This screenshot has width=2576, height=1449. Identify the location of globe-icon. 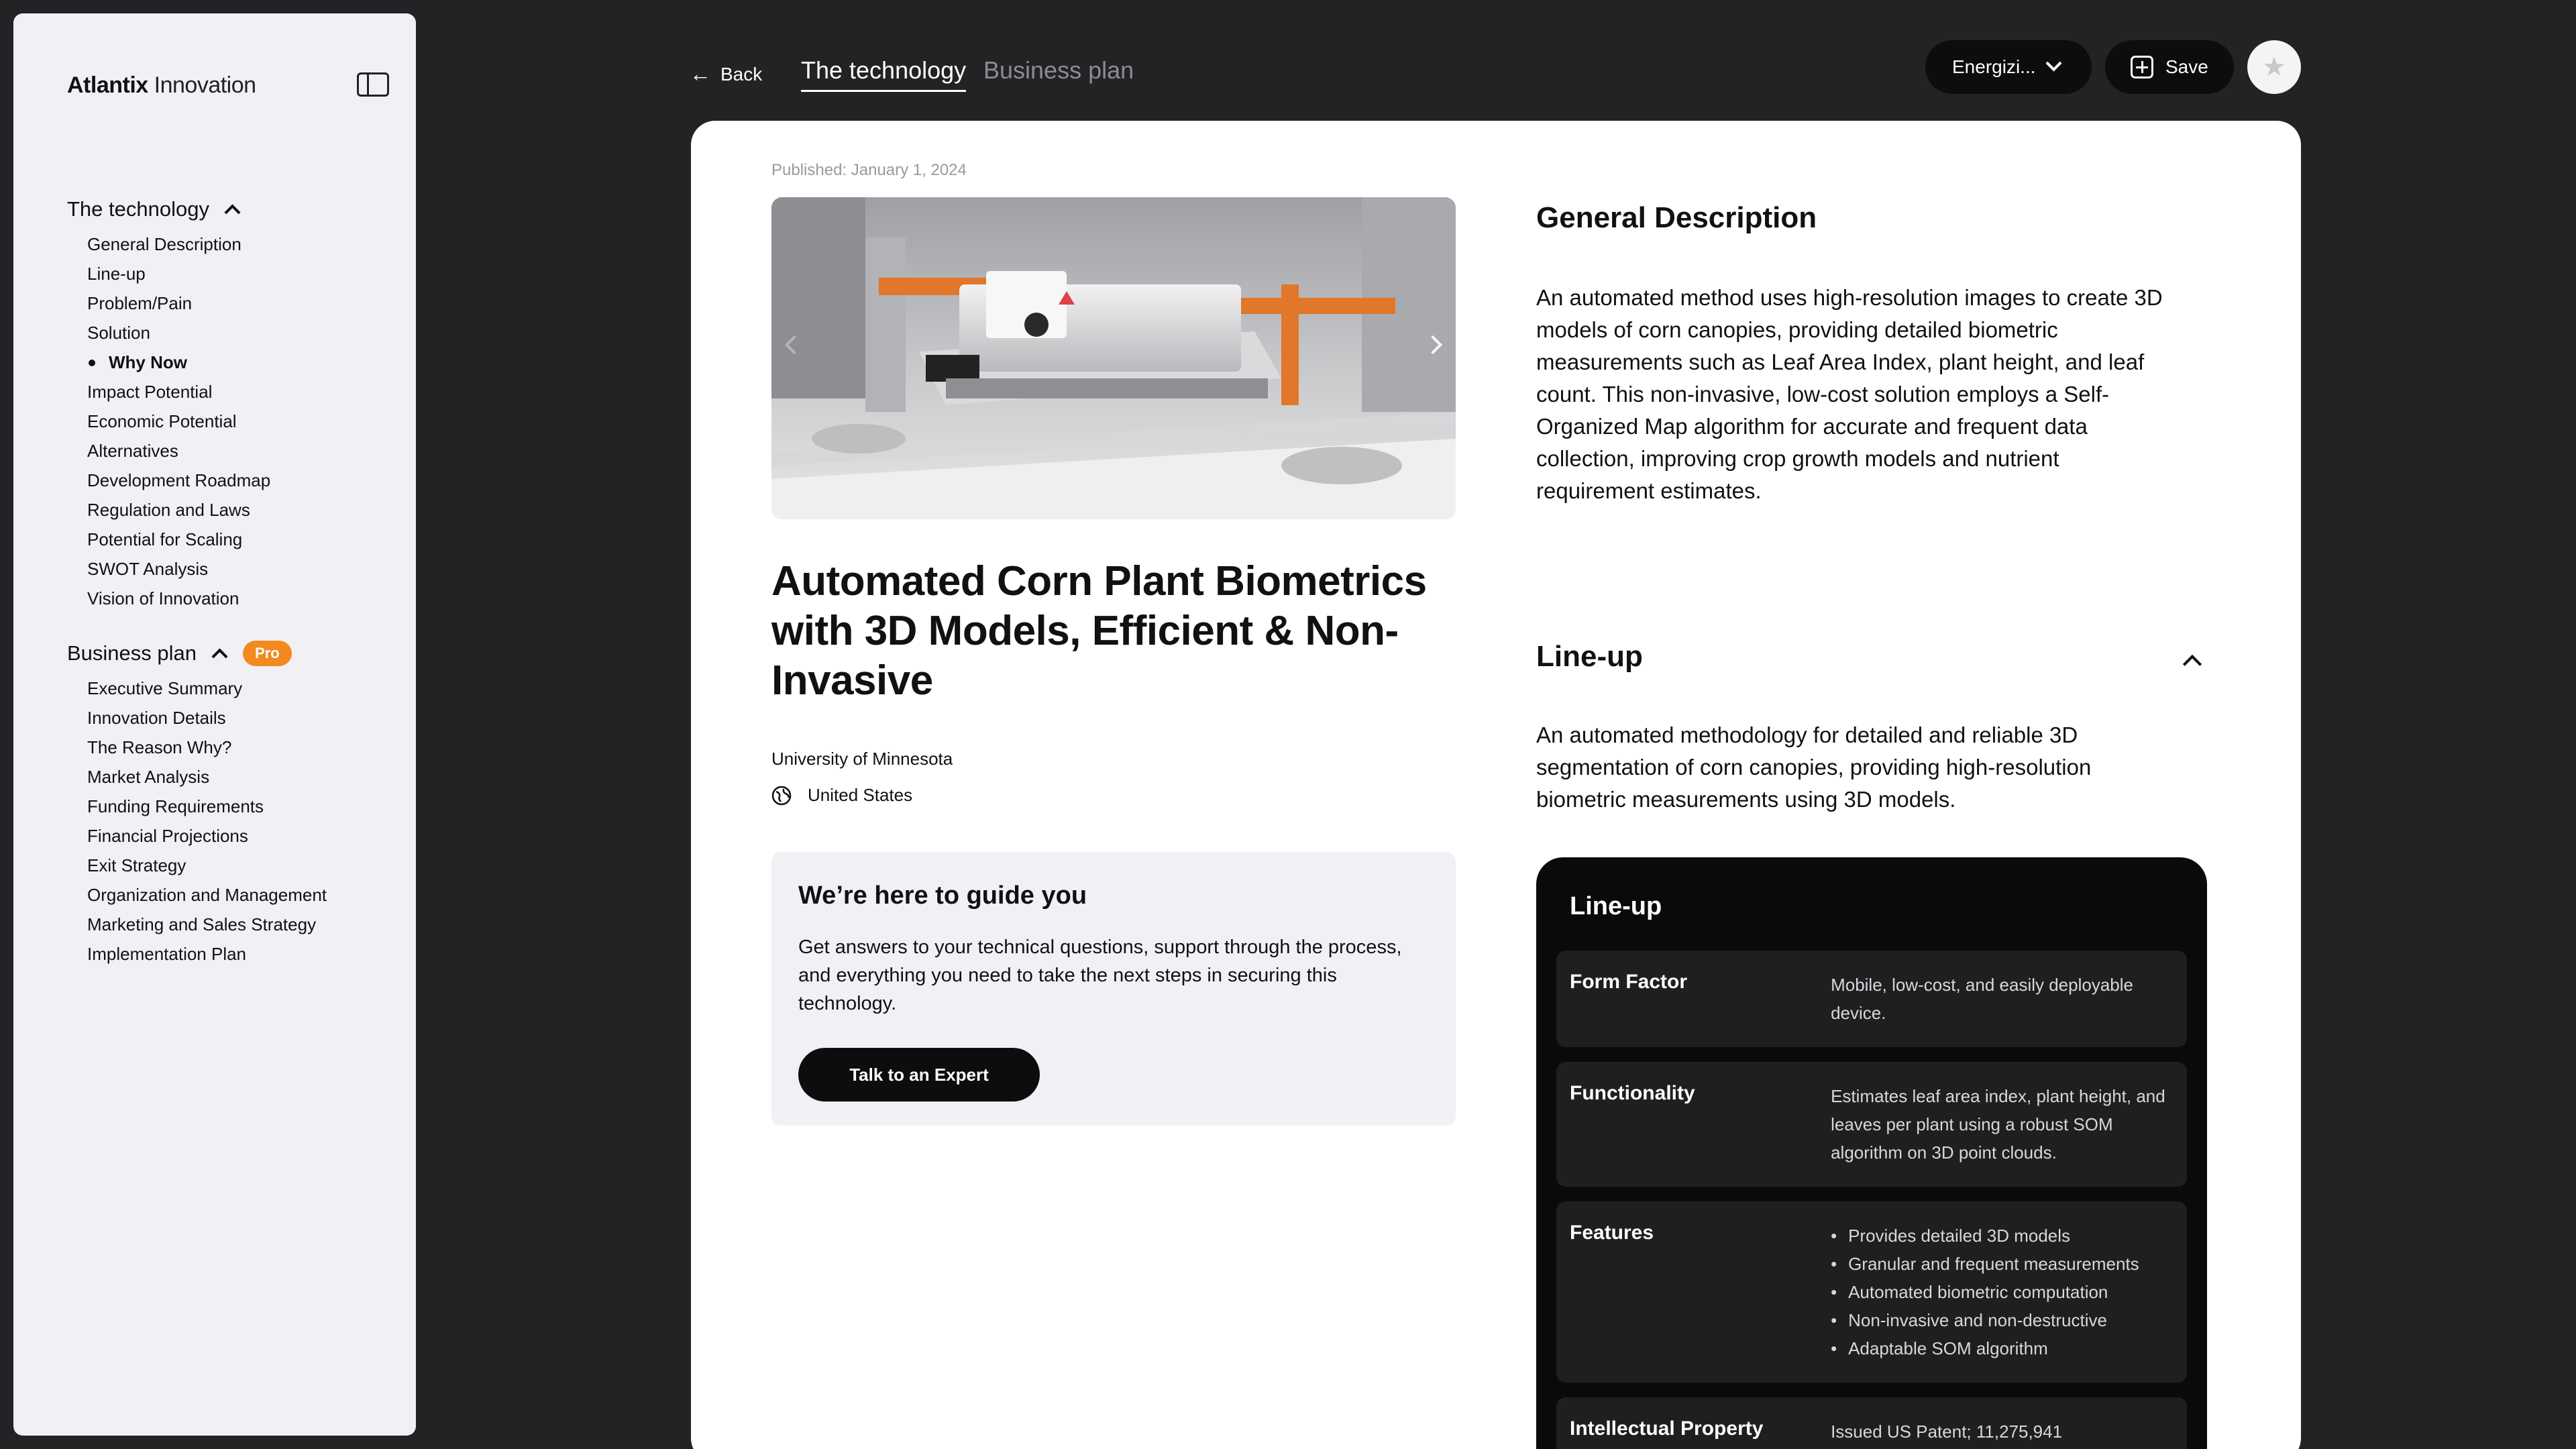
(781, 795).